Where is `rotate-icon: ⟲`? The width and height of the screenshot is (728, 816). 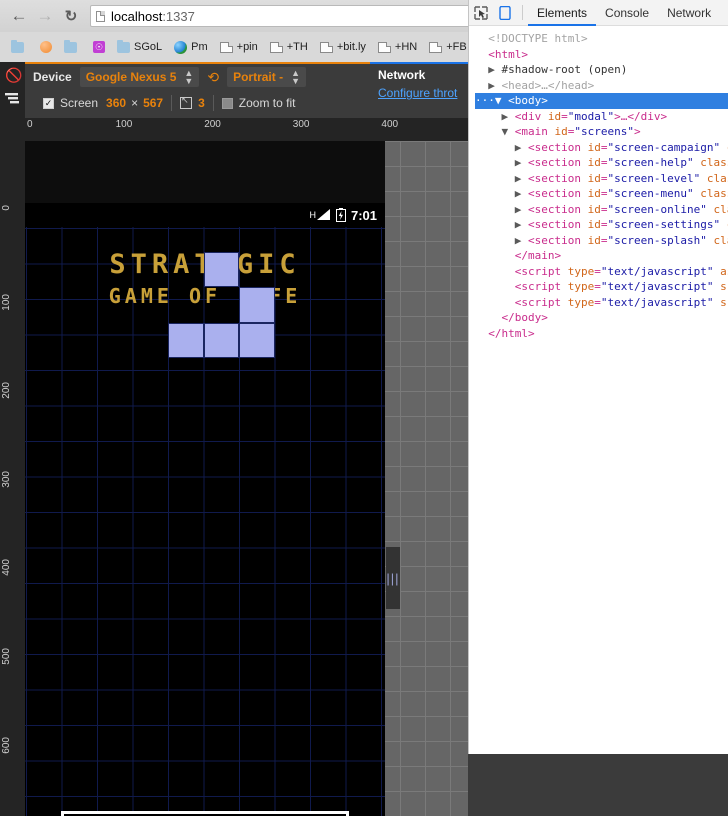 rotate-icon: ⟲ is located at coordinates (213, 77).